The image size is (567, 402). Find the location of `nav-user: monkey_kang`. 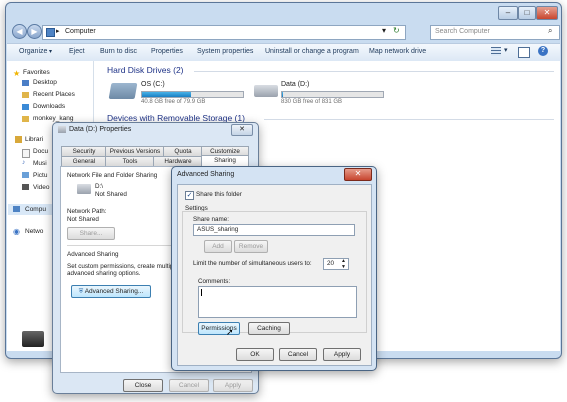

nav-user: monkey_kang is located at coordinates (53, 118).